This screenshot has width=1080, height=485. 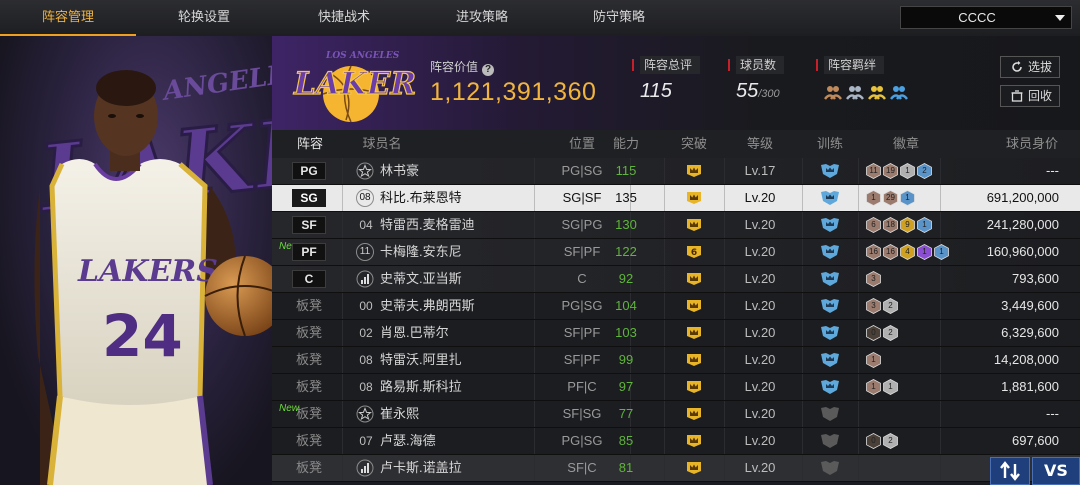 What do you see at coordinates (344, 17) in the screenshot?
I see `tab-quick-tactics: 快捷战术` at bounding box center [344, 17].